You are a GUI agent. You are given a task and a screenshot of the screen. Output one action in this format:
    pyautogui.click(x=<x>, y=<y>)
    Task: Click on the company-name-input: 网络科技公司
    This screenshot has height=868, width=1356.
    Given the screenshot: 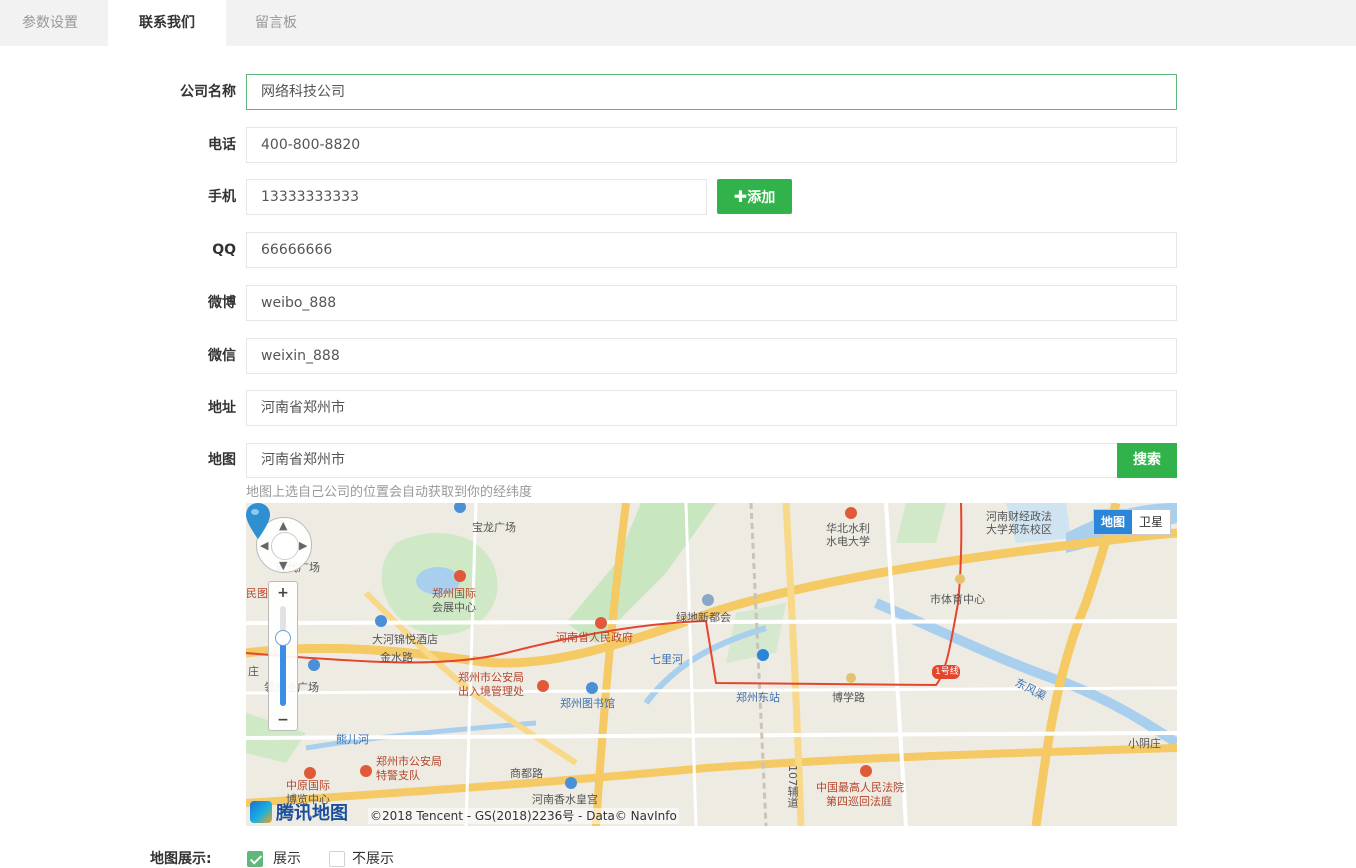 What is the action you would take?
    pyautogui.click(x=711, y=92)
    